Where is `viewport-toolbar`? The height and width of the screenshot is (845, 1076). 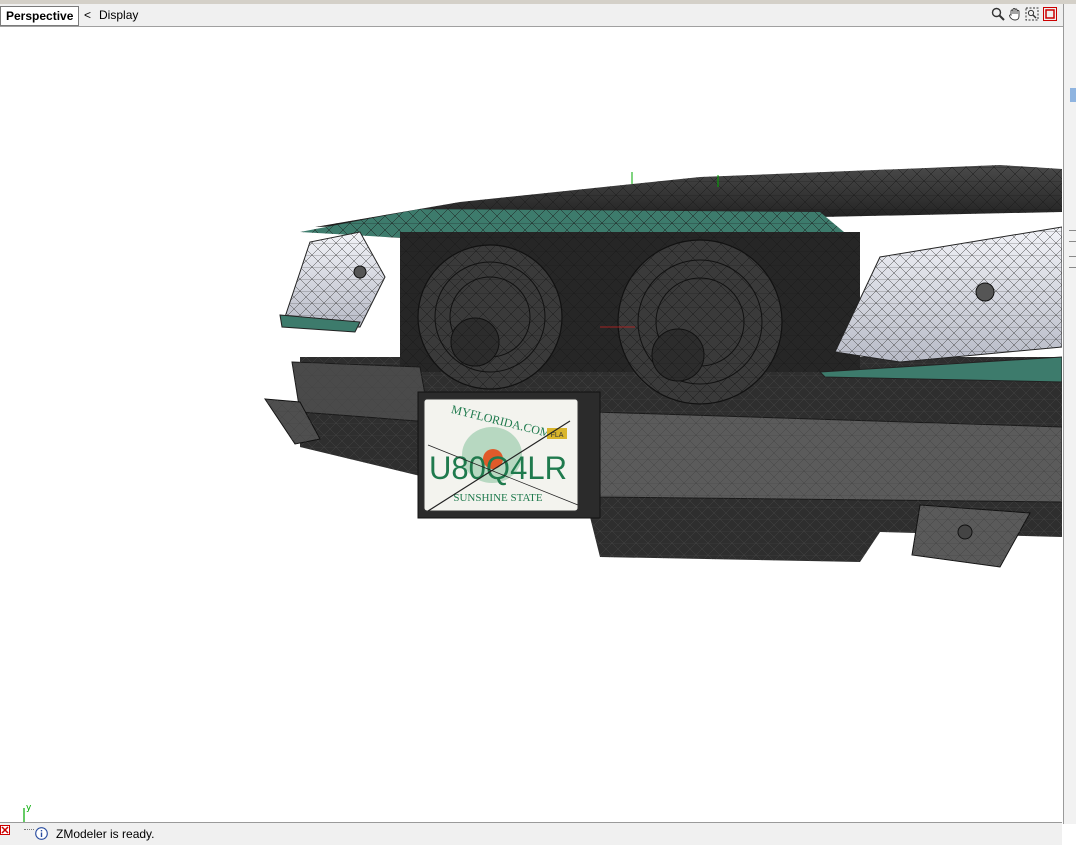
viewport-toolbar is located at coordinates (1024, 15).